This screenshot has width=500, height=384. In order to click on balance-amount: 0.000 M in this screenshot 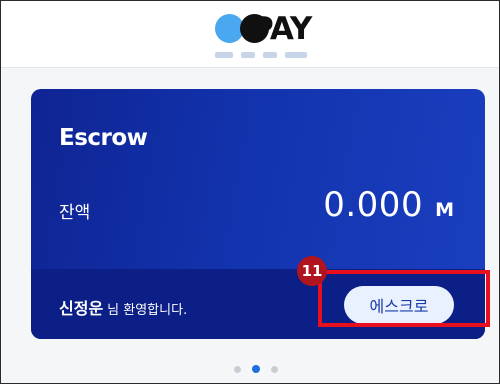, I will do `click(388, 205)`.